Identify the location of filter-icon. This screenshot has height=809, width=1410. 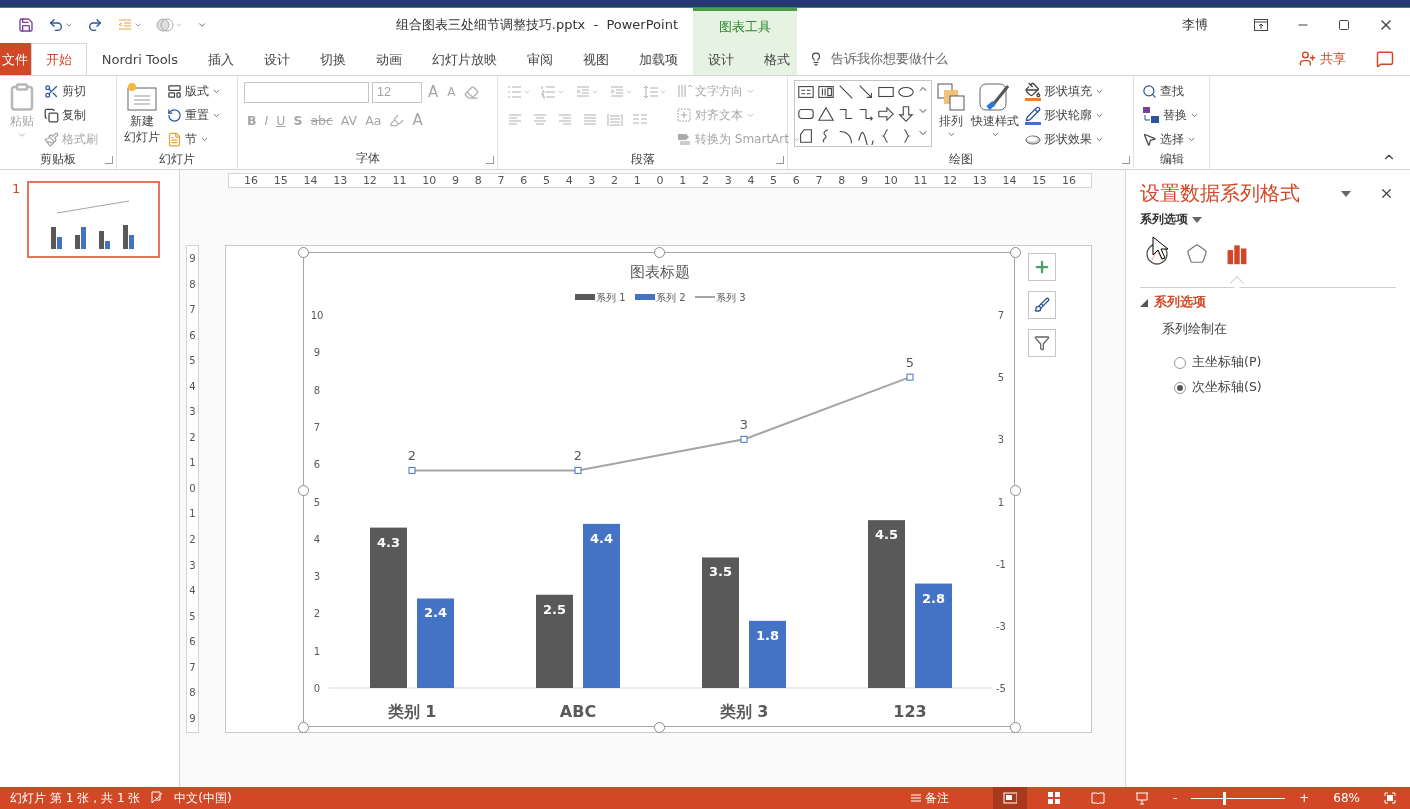
(1042, 343).